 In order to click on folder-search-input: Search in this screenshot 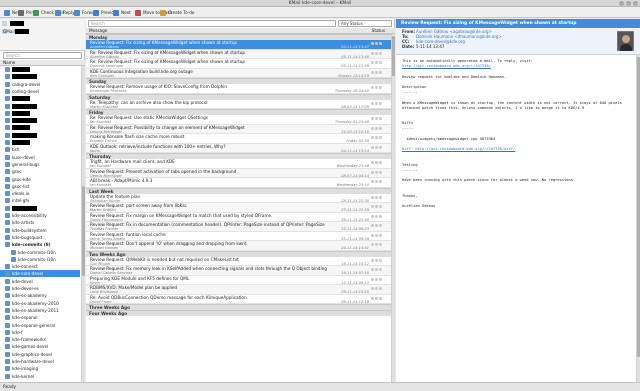, I will do `click(42, 55)`.